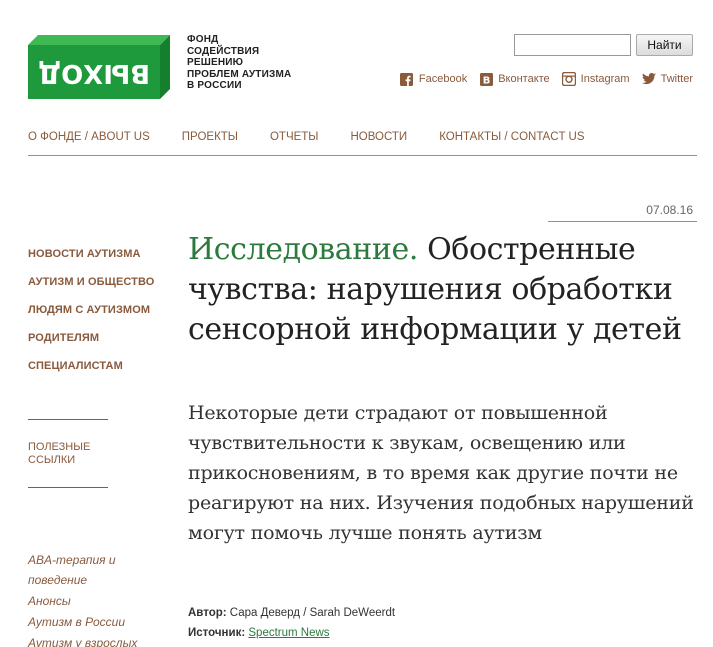 The image size is (713, 647). Describe the element at coordinates (89, 137) in the screenshot. I see `nav-about: О ФОНДЕ / ABOUT US` at that location.